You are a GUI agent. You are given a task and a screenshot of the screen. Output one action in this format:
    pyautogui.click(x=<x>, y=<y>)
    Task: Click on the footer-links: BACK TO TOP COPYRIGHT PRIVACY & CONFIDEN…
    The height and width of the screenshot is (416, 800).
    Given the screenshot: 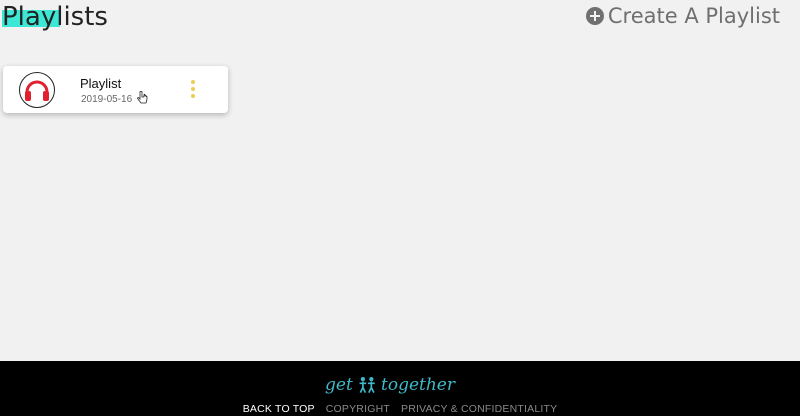 What is the action you would take?
    pyautogui.click(x=400, y=409)
    